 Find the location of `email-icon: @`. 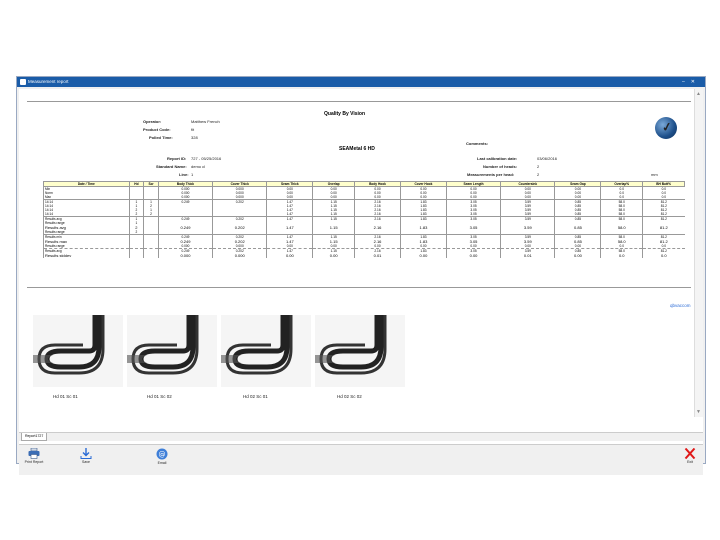

email-icon: @ is located at coordinates (162, 454).